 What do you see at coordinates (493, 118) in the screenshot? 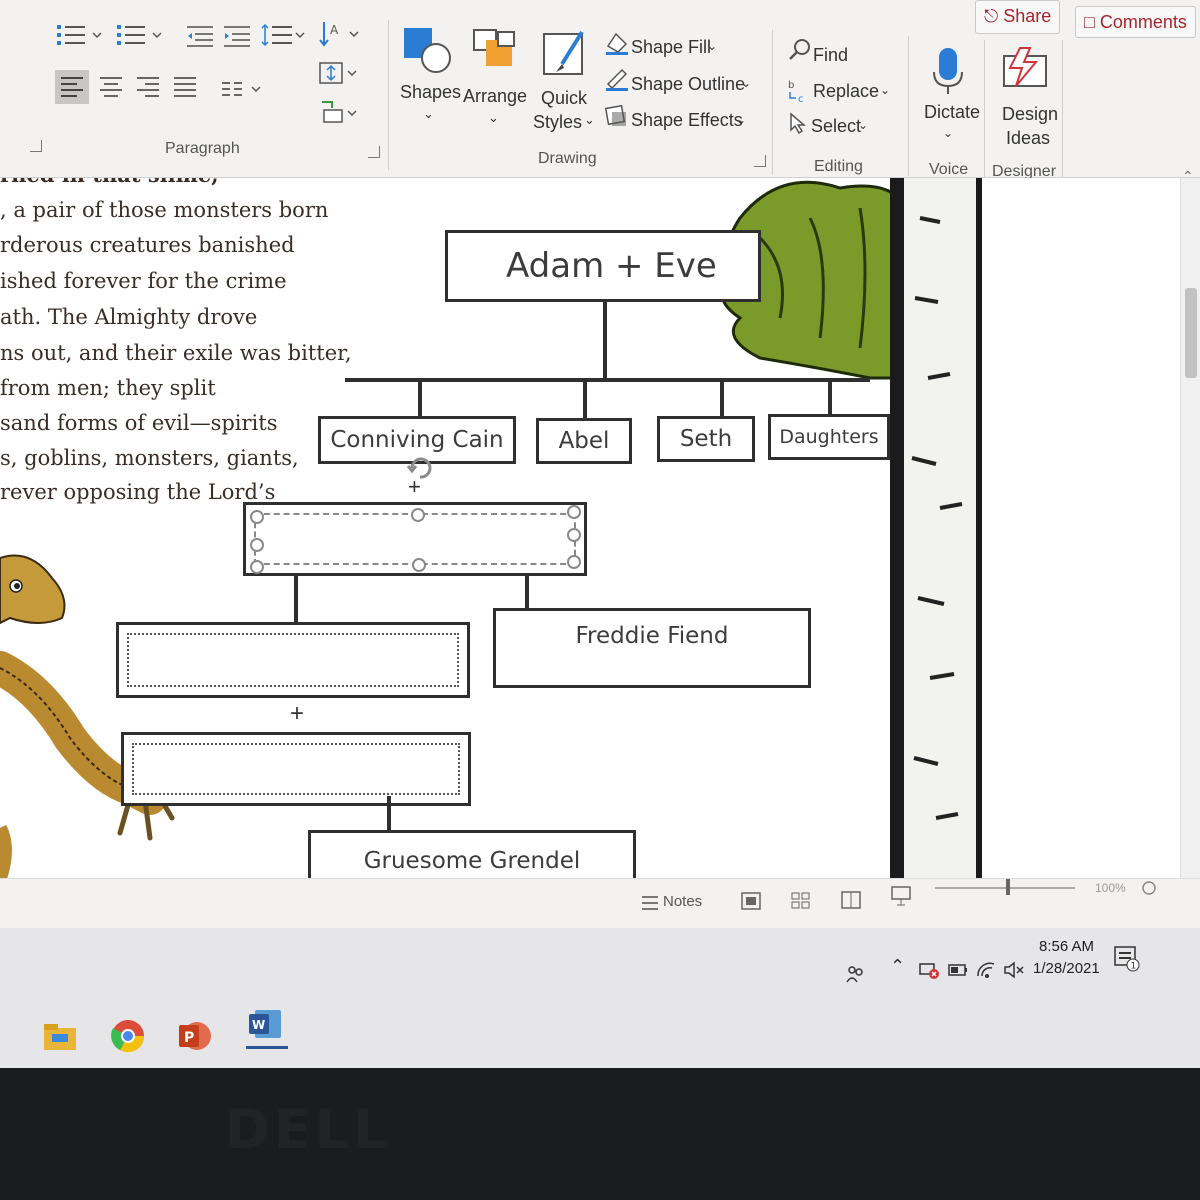
I see `arrange-chevron-icon: ⌄` at bounding box center [493, 118].